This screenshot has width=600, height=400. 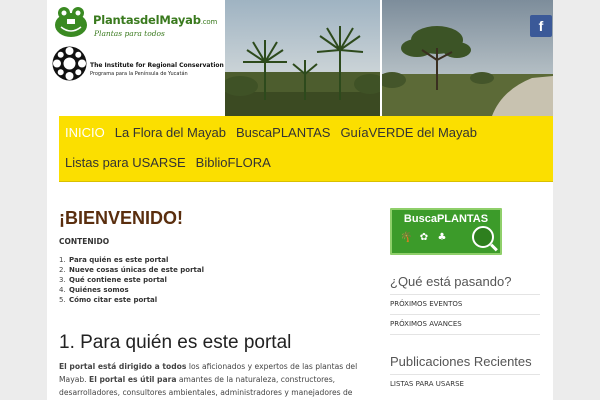 What do you see at coordinates (465, 384) in the screenshot?
I see `sidebar-link-listas: LISTAS PARA USARSE` at bounding box center [465, 384].